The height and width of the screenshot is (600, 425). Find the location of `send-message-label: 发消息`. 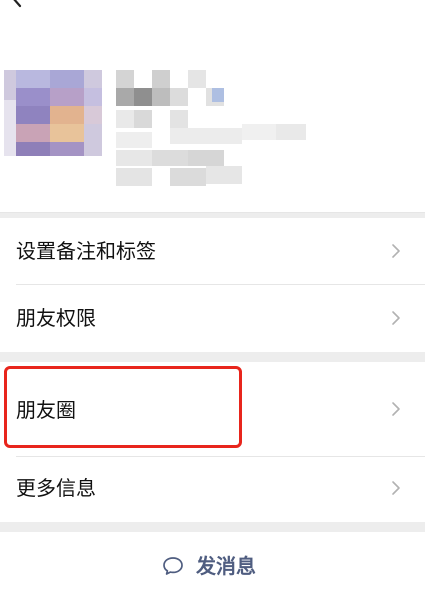

send-message-label: 发消息 is located at coordinates (226, 566).